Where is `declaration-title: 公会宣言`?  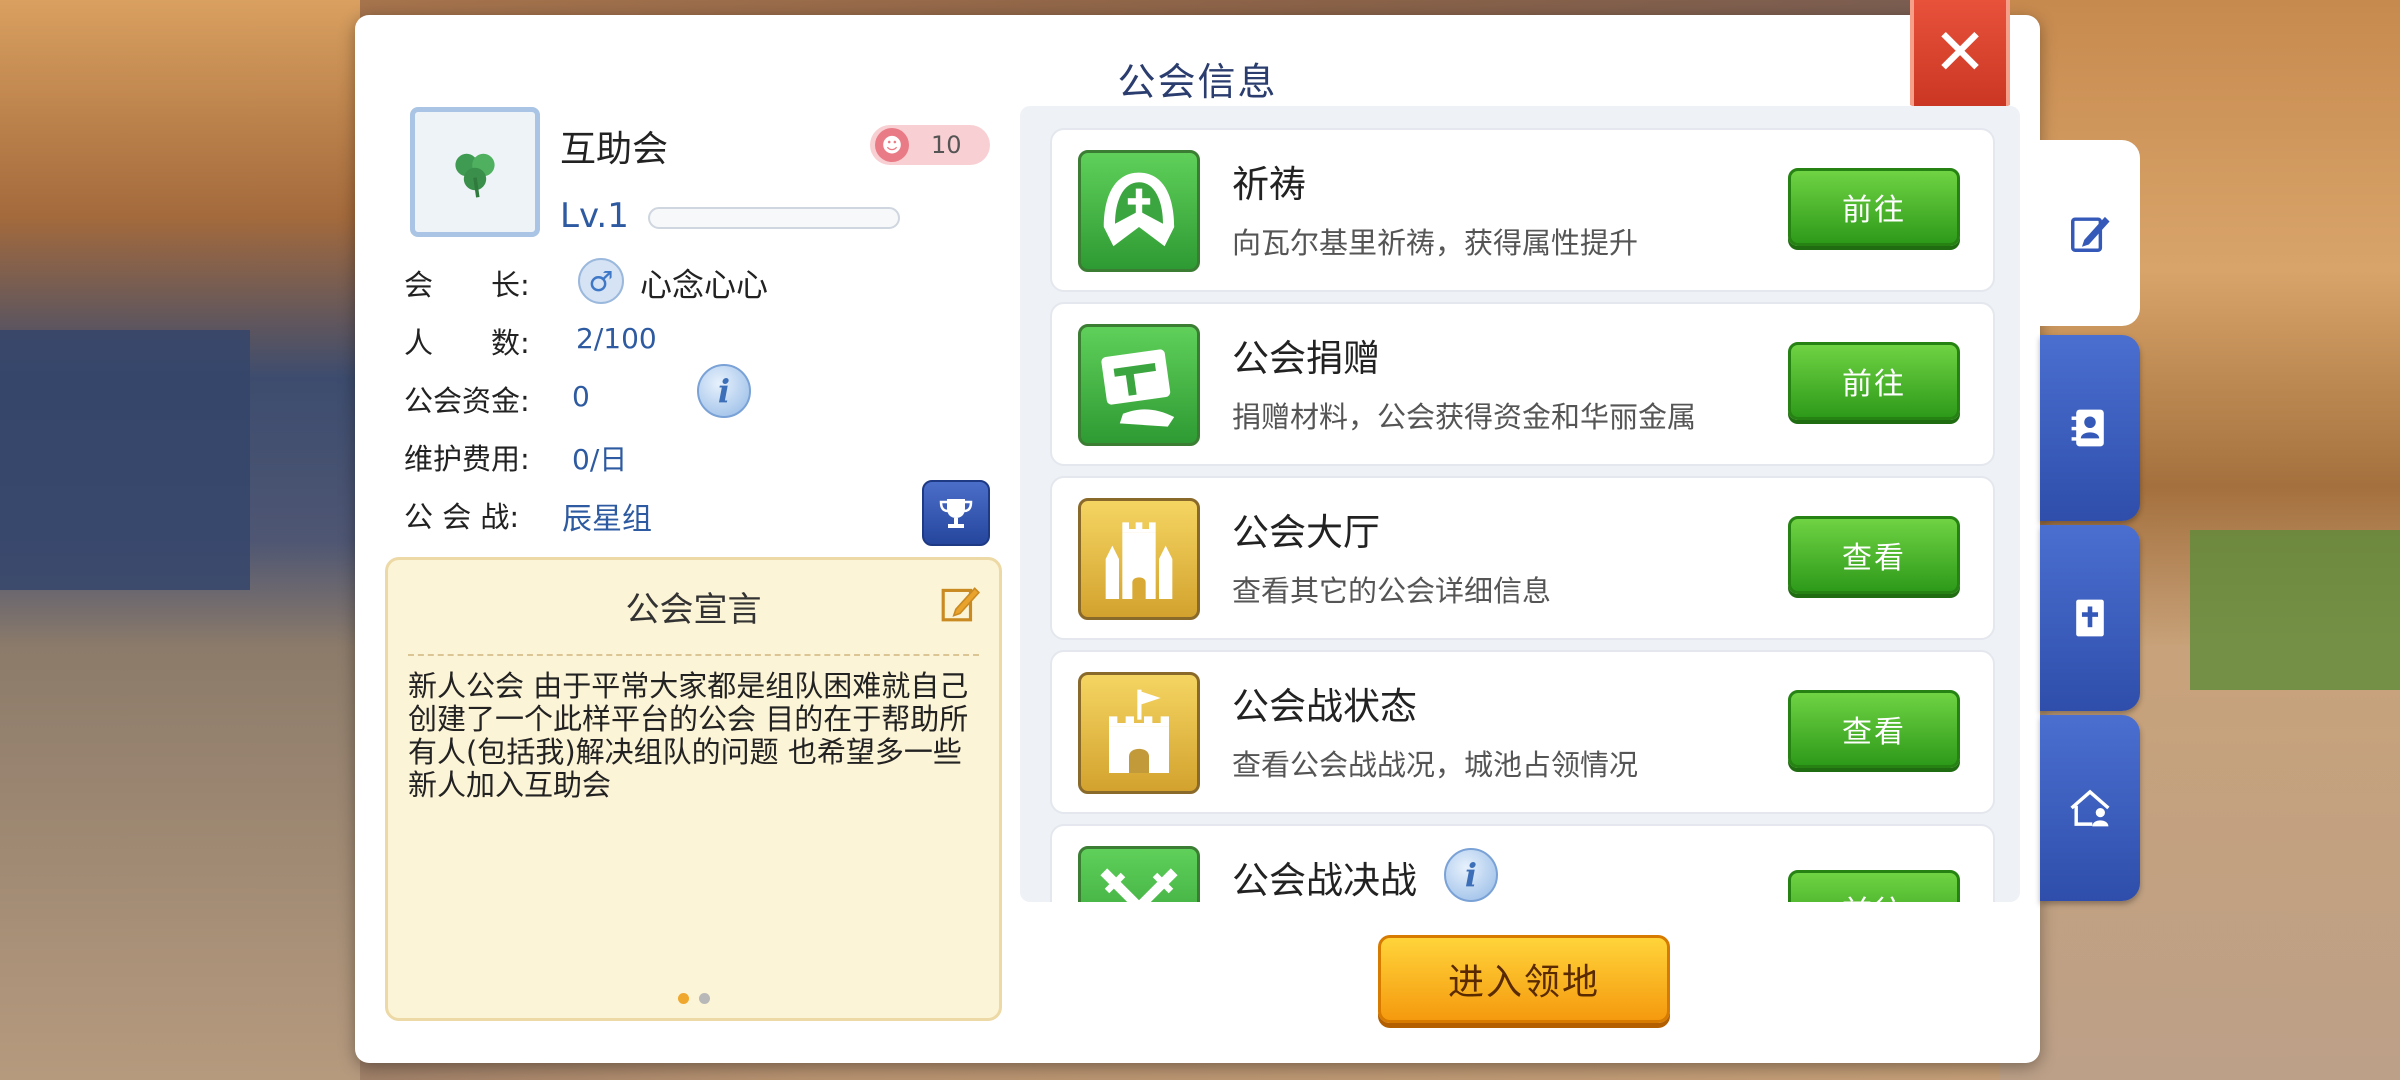
declaration-title: 公会宣言 is located at coordinates (693, 610).